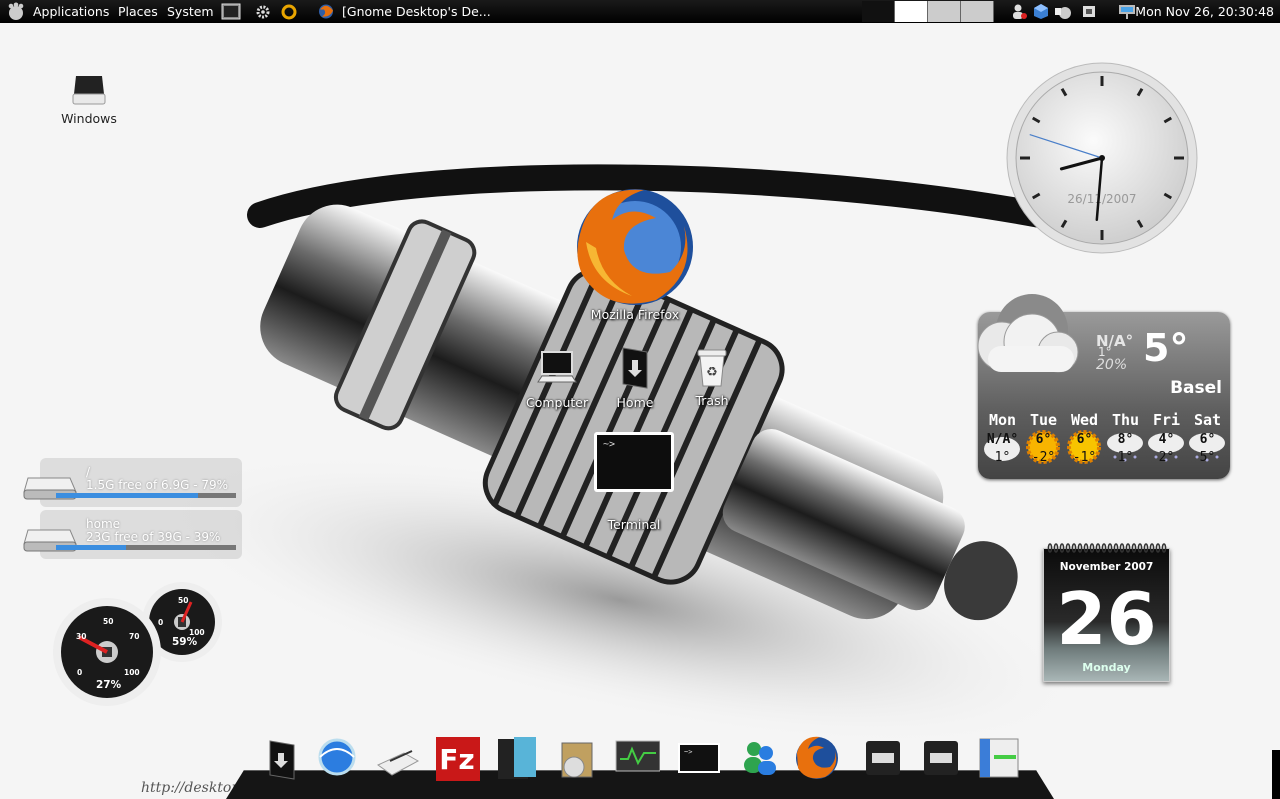  Describe the element at coordinates (517, 758) in the screenshot. I see `text-editor-icon` at that location.